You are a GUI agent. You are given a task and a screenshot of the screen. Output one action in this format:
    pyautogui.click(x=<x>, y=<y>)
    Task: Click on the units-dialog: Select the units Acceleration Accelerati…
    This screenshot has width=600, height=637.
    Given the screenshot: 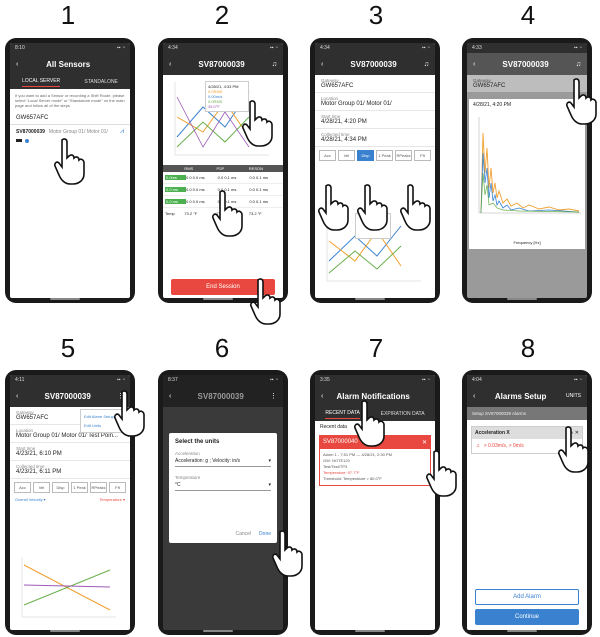 What is the action you would take?
    pyautogui.click(x=223, y=488)
    